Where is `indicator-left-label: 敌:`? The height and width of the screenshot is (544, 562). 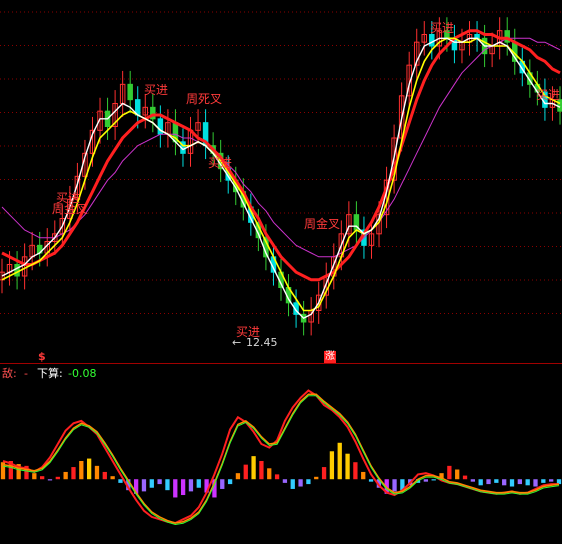
indicator-left-label: 敌: is located at coordinates (9, 373).